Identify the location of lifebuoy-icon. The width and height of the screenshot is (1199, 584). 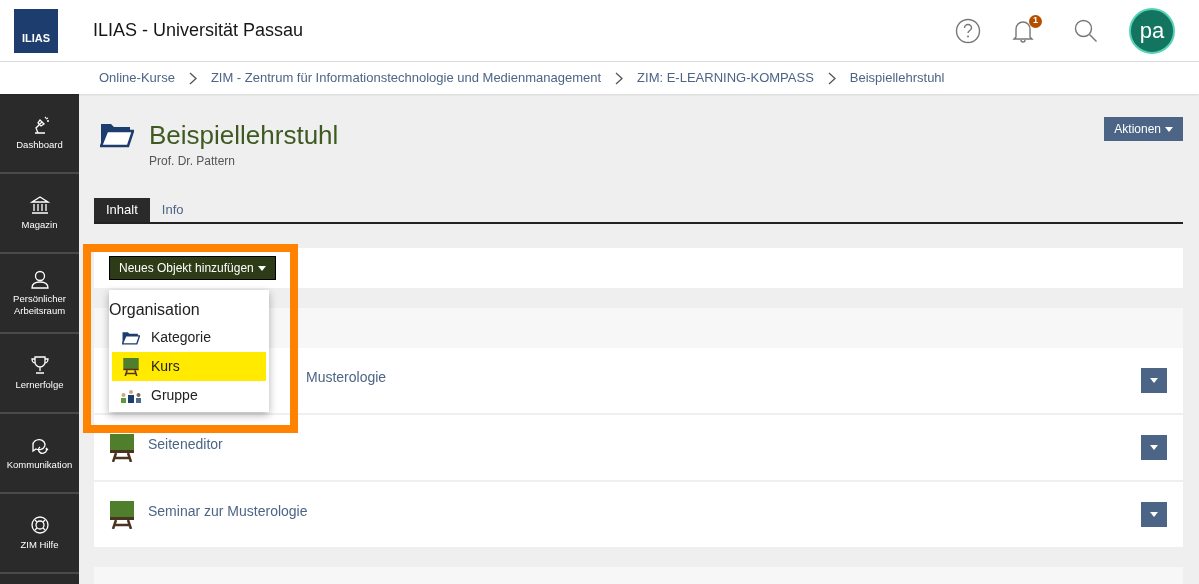
(39, 525).